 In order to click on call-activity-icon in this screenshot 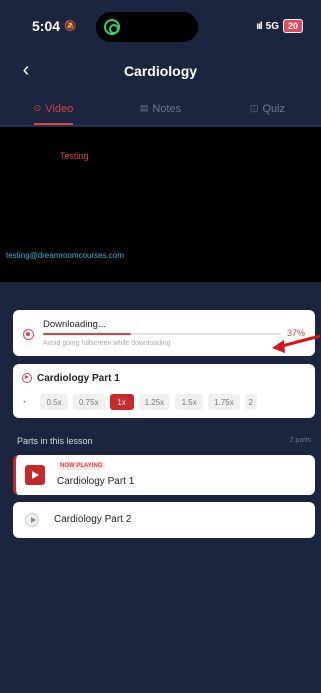, I will do `click(112, 27)`.